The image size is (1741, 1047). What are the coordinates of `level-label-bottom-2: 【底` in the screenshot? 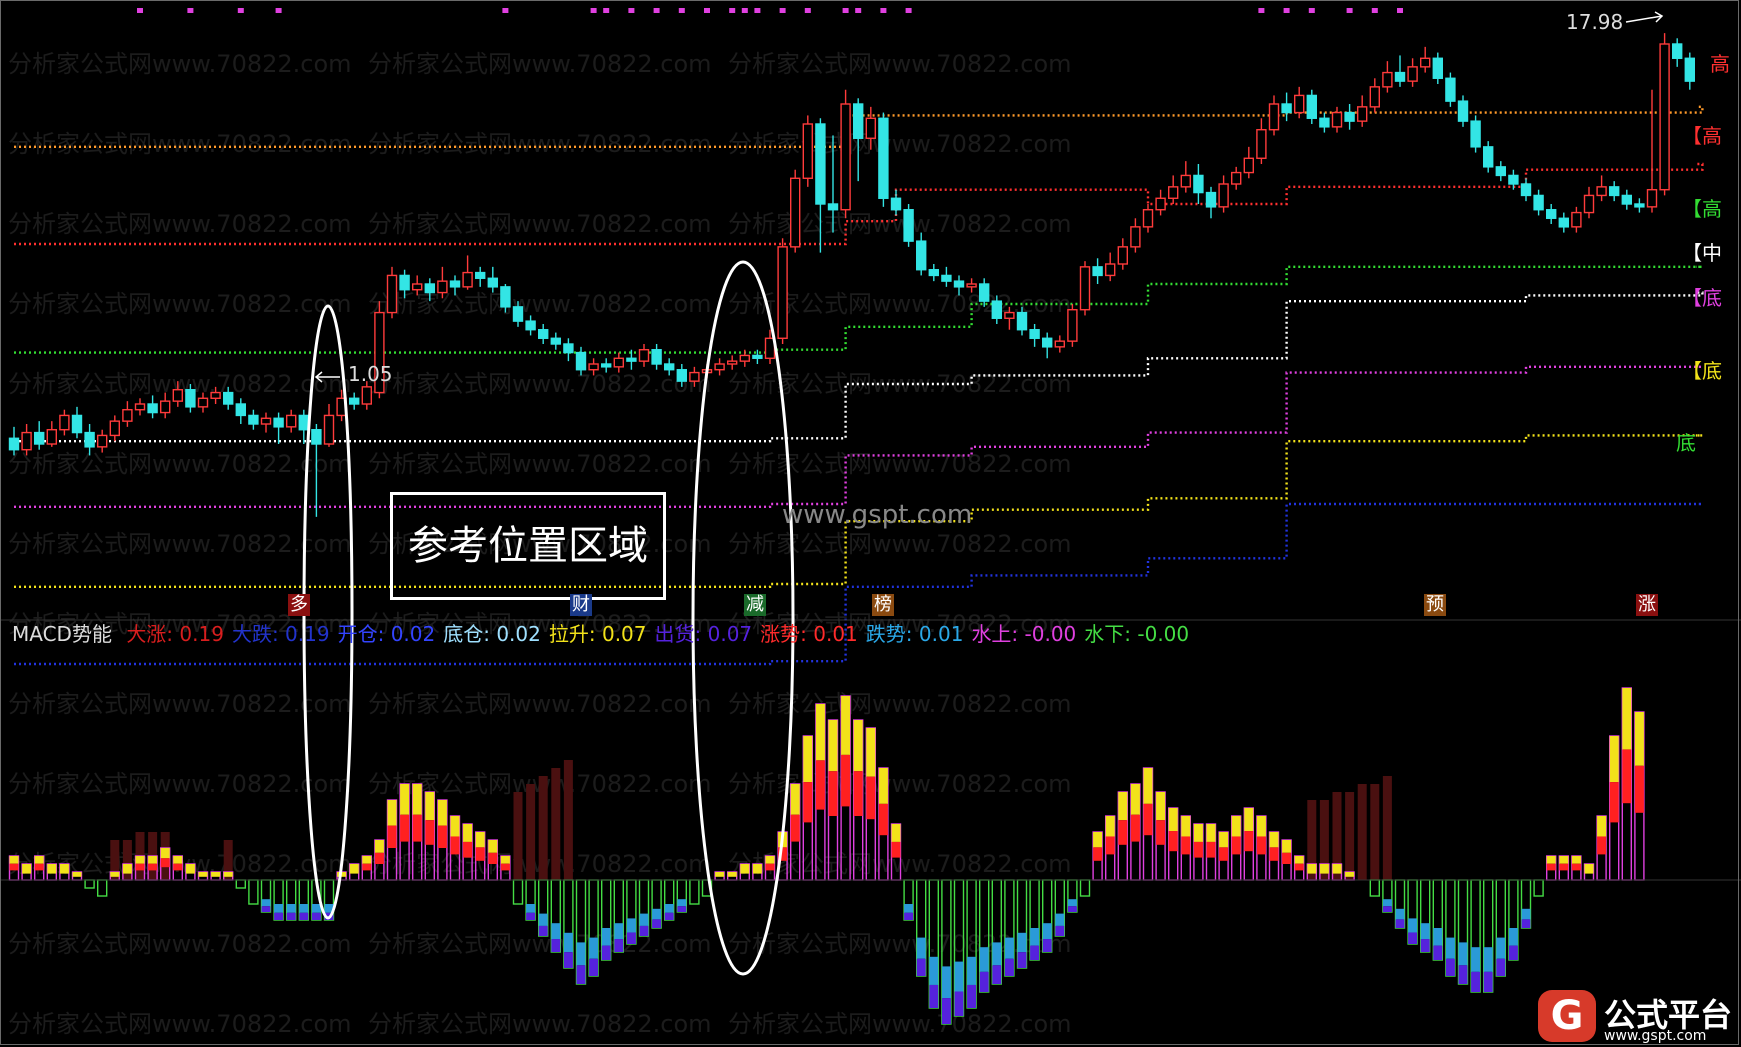 It's located at (1702, 298).